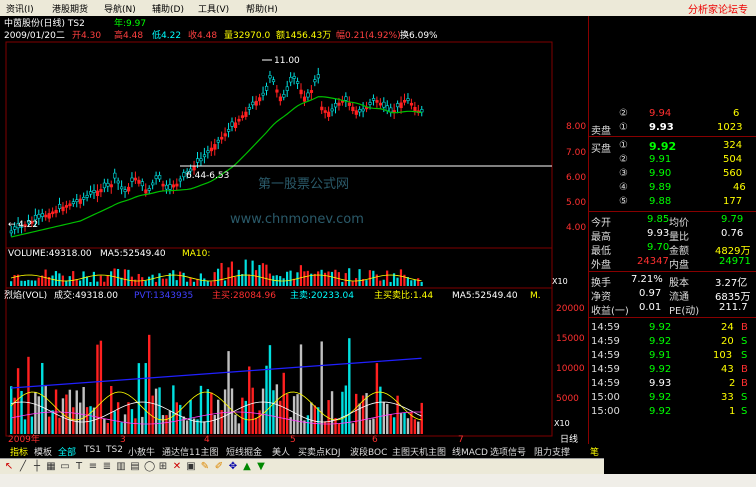 This screenshot has height=487, width=756. I want to click on tab-all: 全部, so click(67, 451).